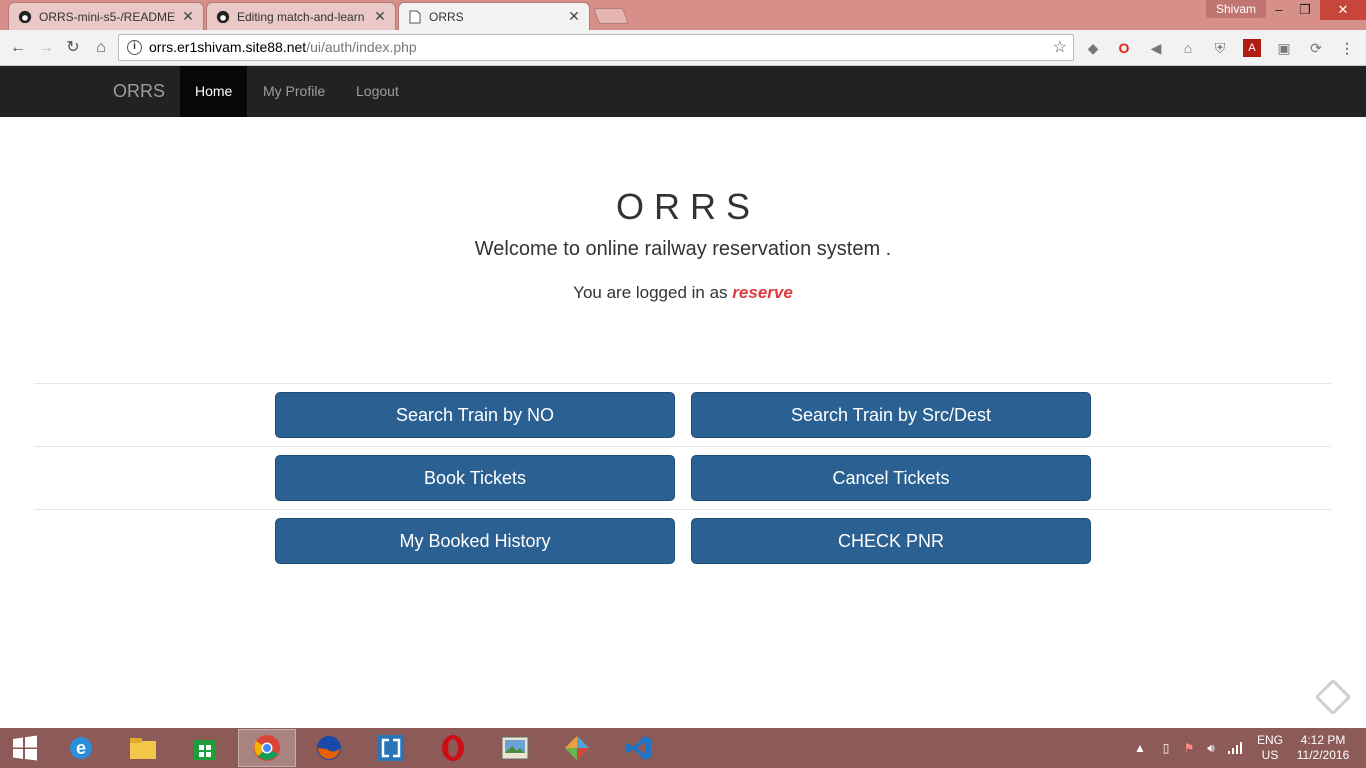  I want to click on feedback-icon, so click(1333, 697).